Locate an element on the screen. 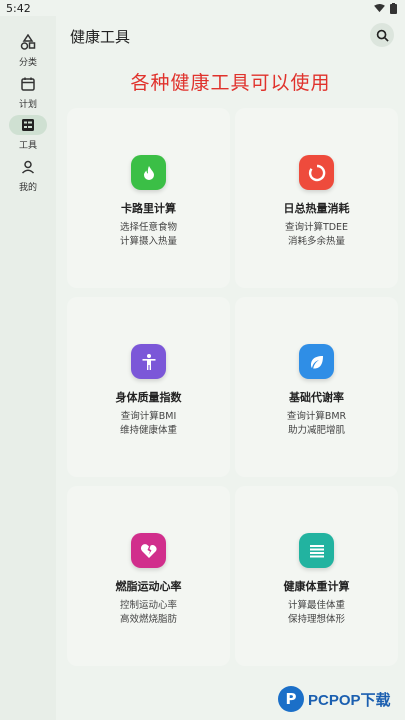 Image resolution: width=405 pixels, height=720 pixels. rail-item-category: 分类 is located at coordinates (28, 50).